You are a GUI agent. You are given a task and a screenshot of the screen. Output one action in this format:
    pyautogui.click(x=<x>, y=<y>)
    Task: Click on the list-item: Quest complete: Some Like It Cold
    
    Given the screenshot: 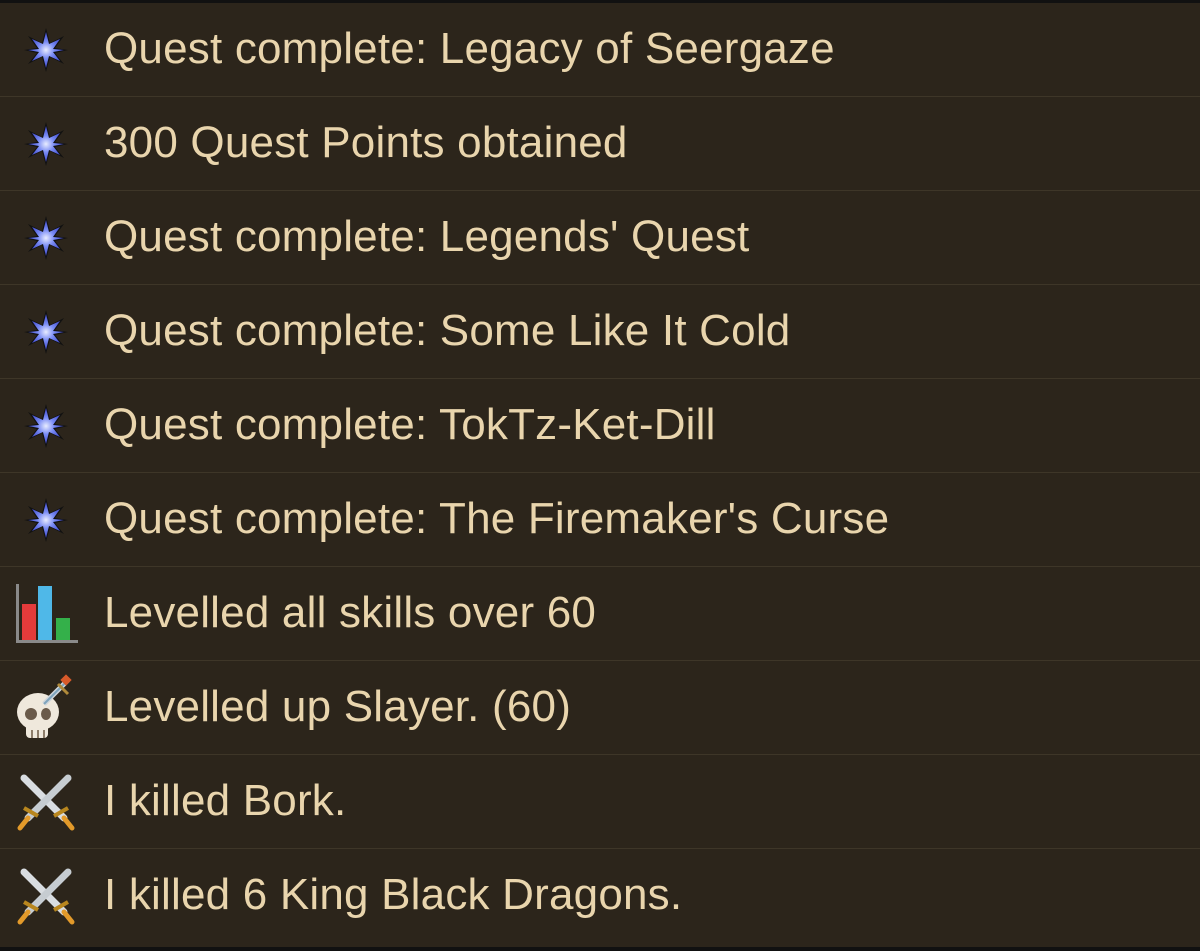 What is the action you would take?
    pyautogui.click(x=600, y=332)
    